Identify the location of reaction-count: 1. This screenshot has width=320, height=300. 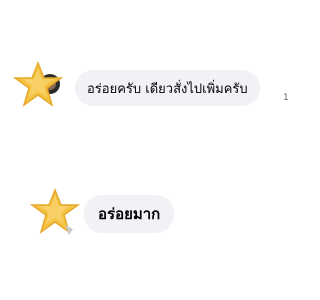
(286, 98).